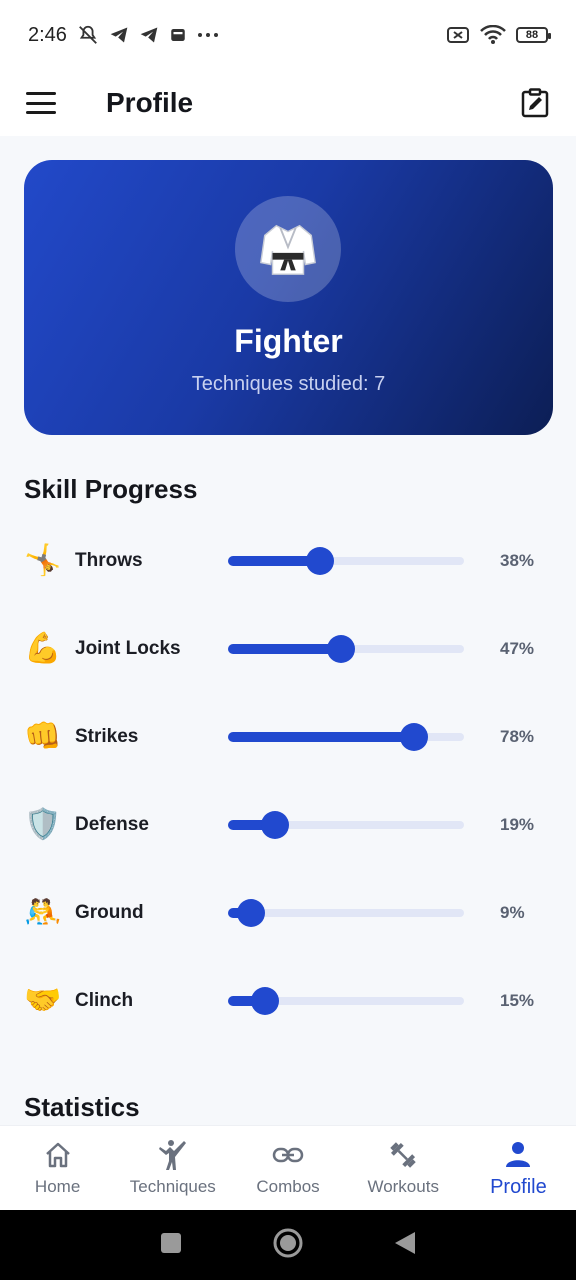 The width and height of the screenshot is (576, 1280). I want to click on home-system-button, so click(288, 1245).